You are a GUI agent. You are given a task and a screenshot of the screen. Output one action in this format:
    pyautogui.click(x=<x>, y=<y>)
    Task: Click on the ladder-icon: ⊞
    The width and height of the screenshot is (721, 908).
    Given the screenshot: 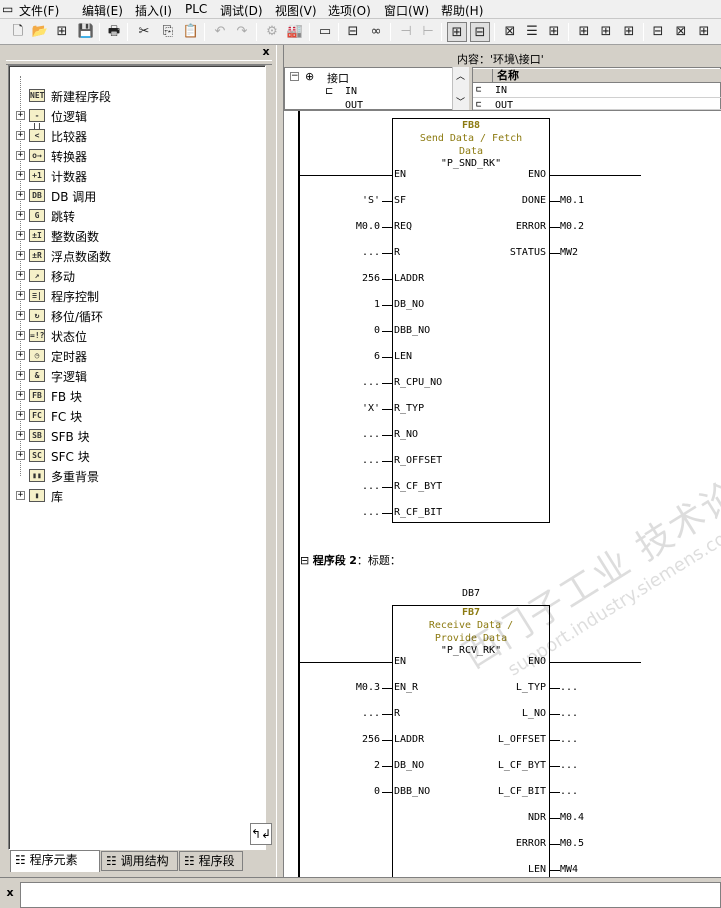 What is the action you would take?
    pyautogui.click(x=584, y=32)
    